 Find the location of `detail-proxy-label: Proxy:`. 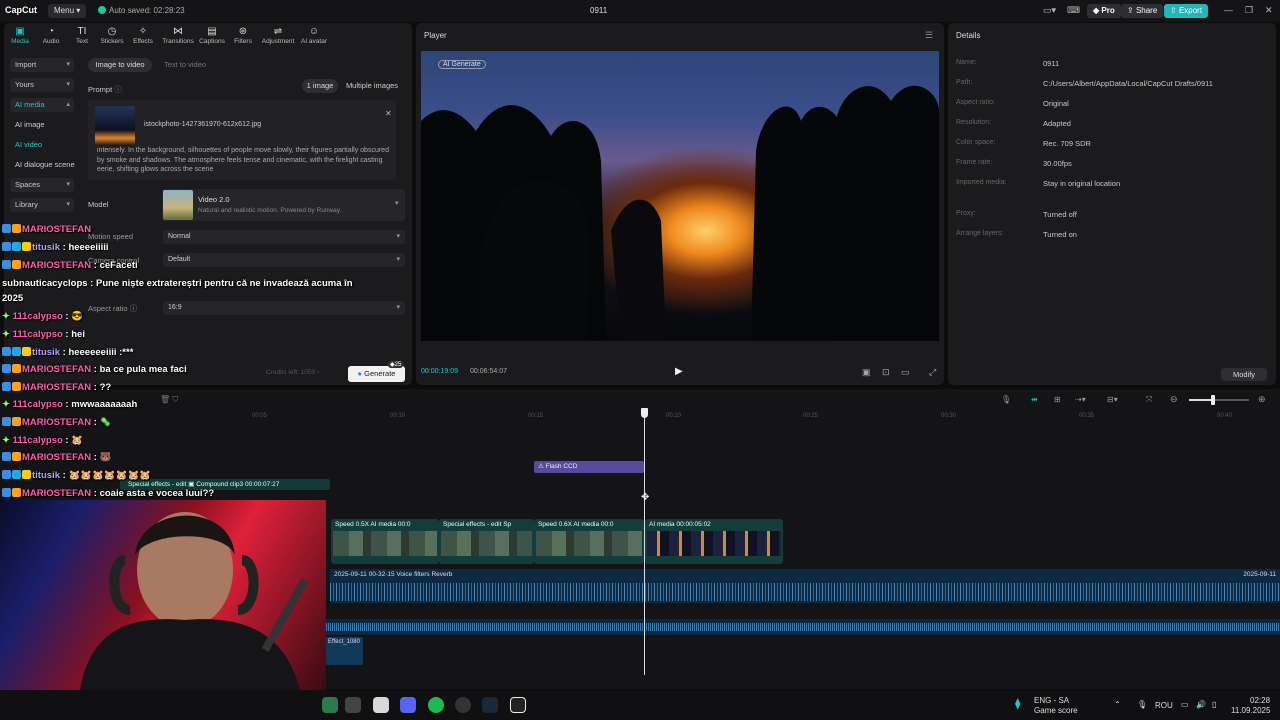

detail-proxy-label: Proxy: is located at coordinates (966, 213).